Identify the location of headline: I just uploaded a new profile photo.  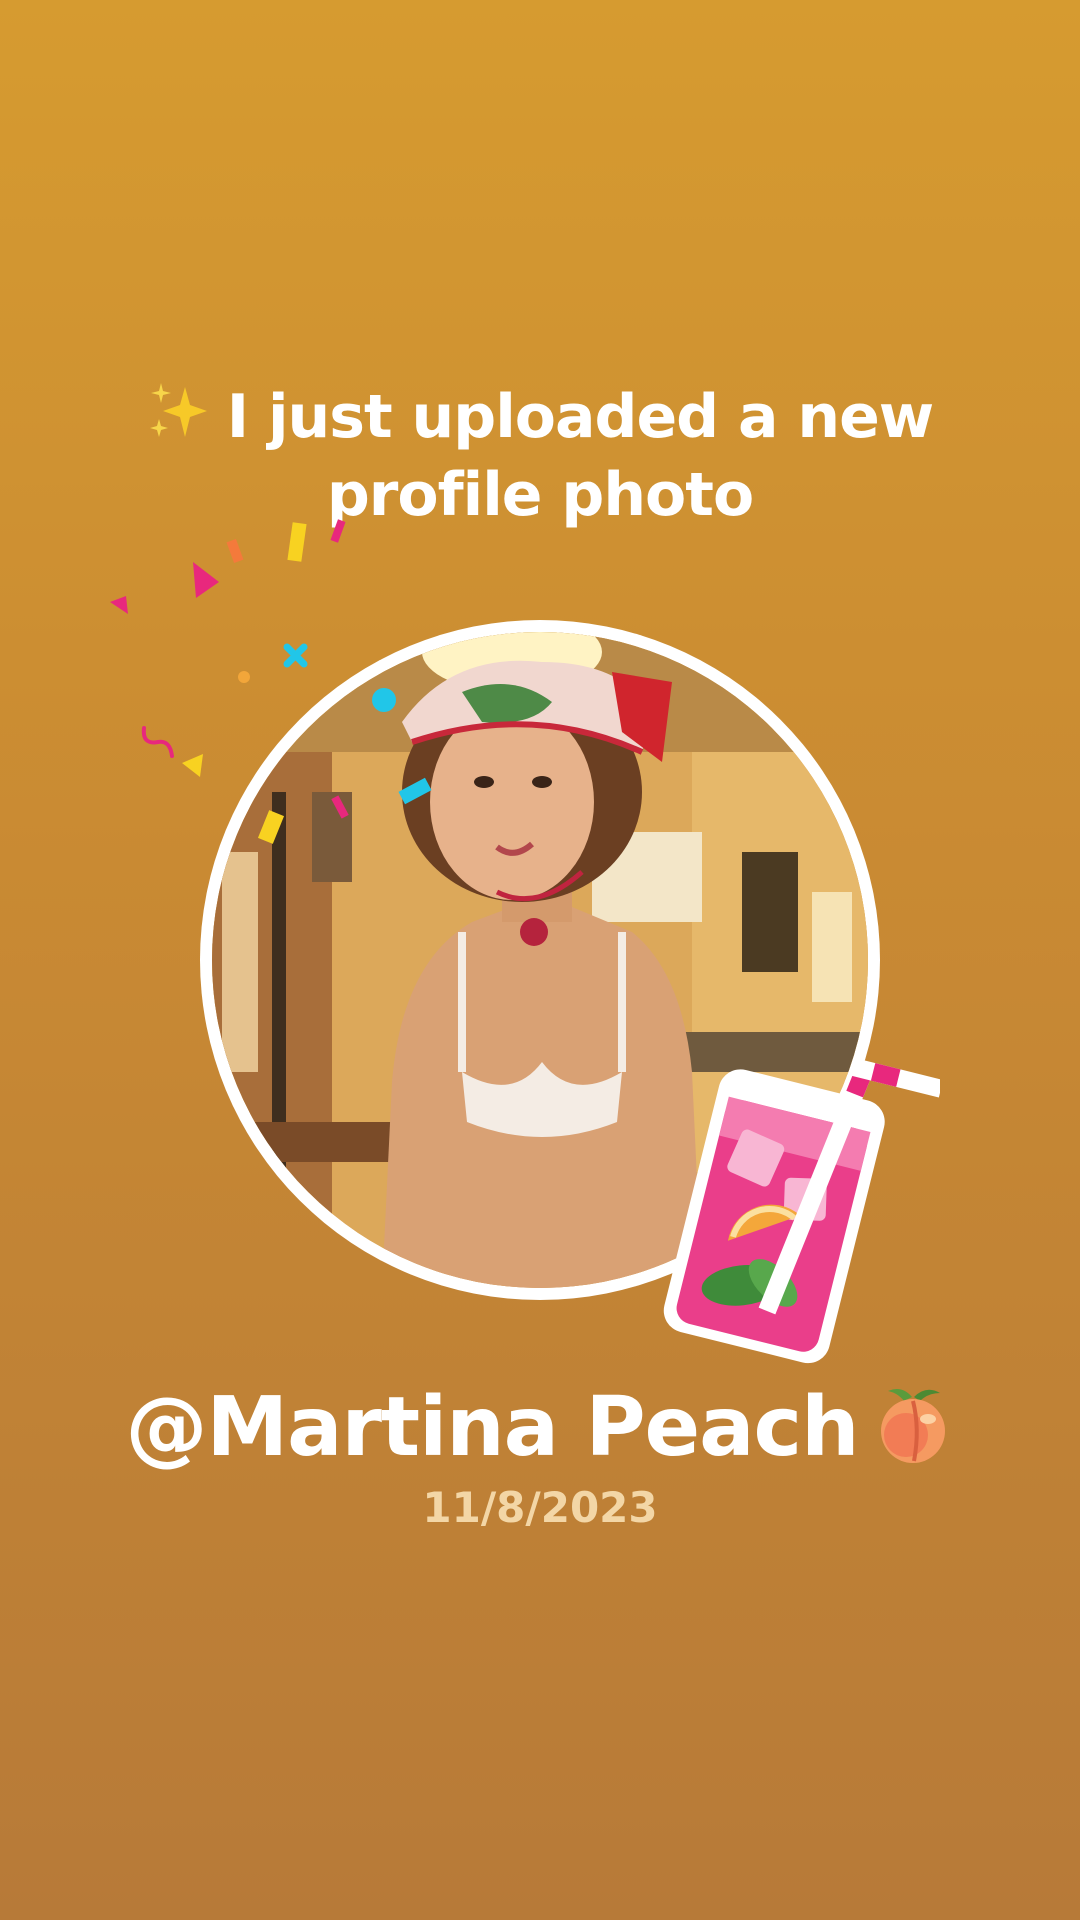
(540, 456).